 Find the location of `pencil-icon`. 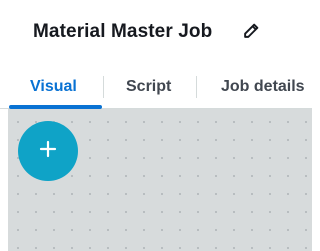

pencil-icon is located at coordinates (251, 33).